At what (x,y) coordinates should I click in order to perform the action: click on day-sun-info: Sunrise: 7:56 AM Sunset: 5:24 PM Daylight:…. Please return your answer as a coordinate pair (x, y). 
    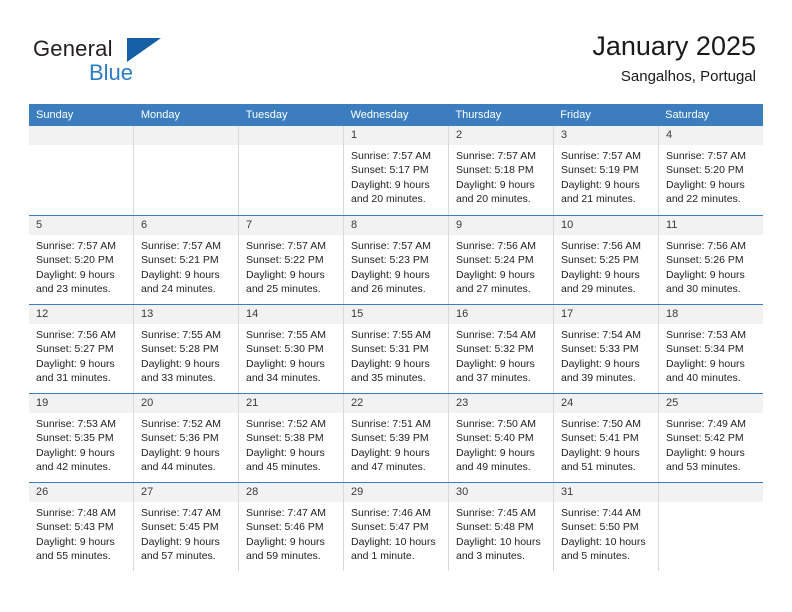
    Looking at the image, I should click on (501, 266).